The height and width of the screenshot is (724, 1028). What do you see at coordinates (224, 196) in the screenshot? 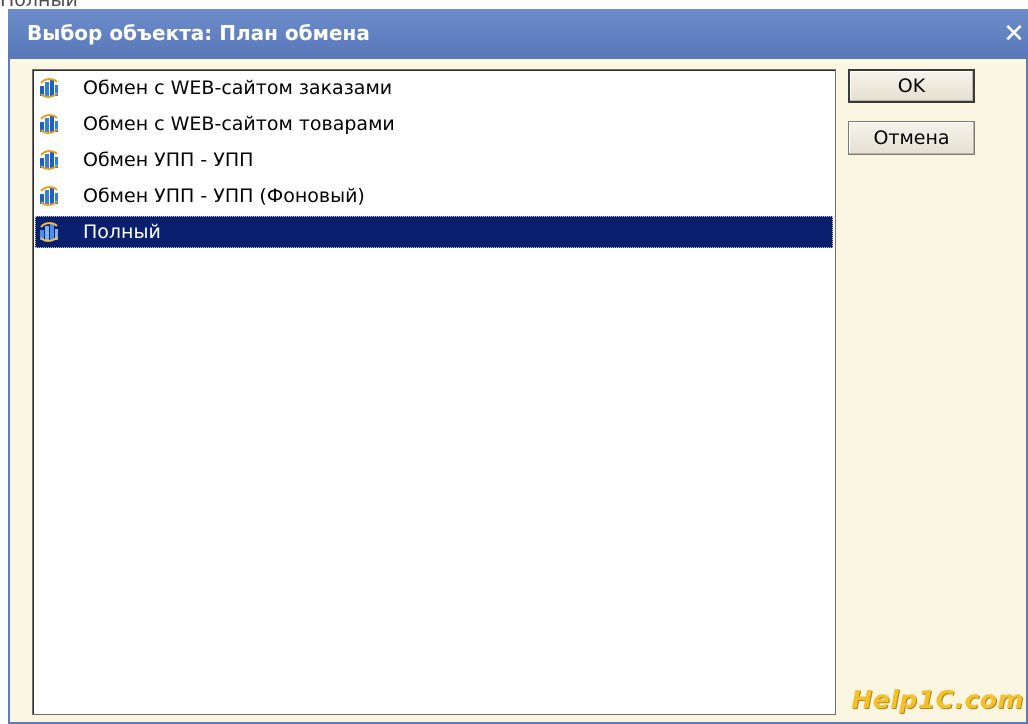
I see `list-item-label: Обмен УПП - УПП (Фоновый)` at bounding box center [224, 196].